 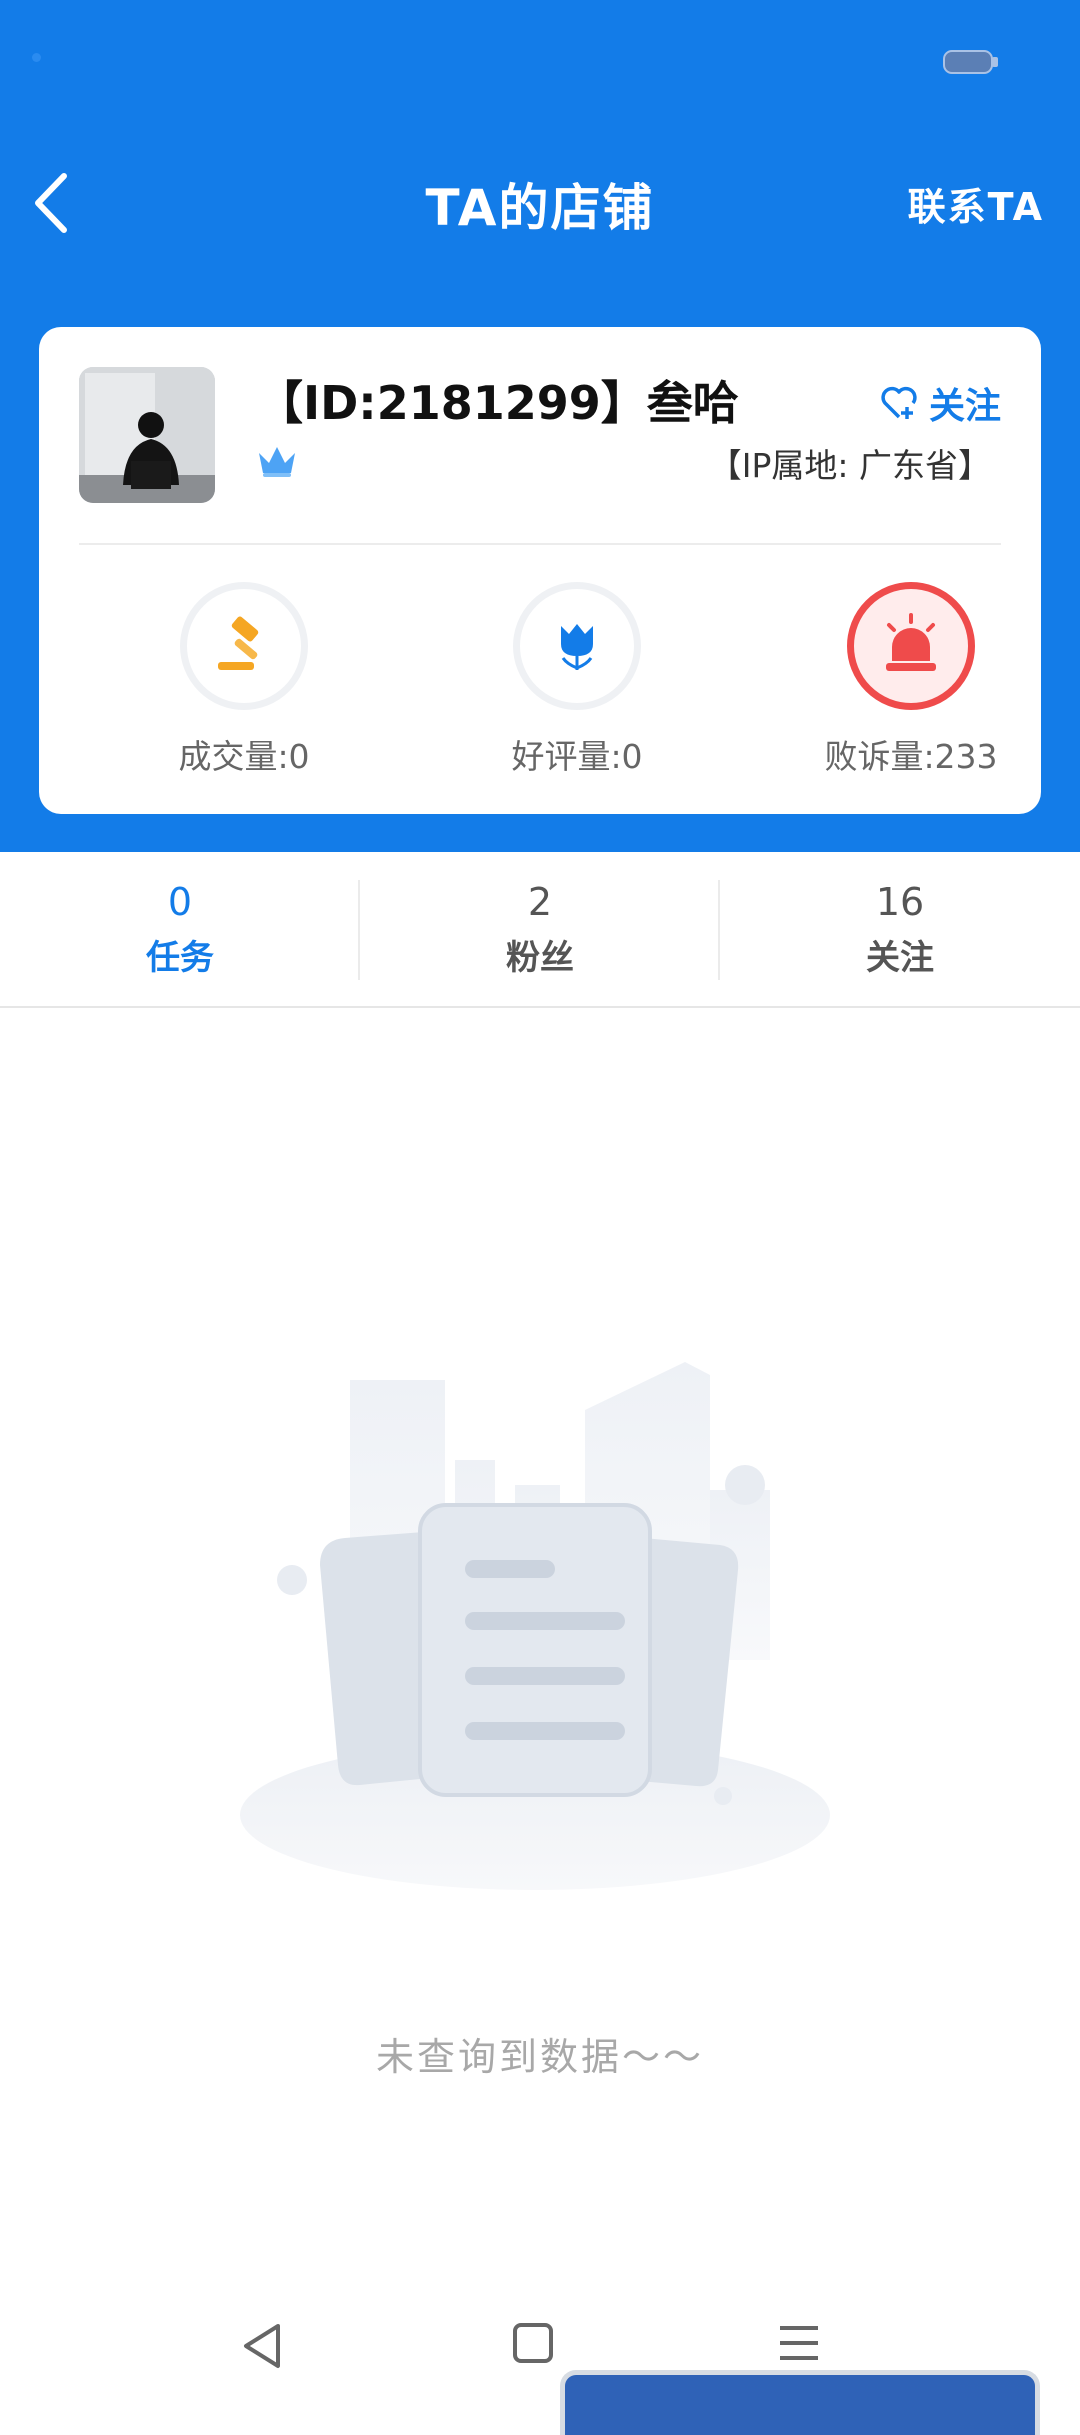 I want to click on following-count: 16, so click(x=900, y=902).